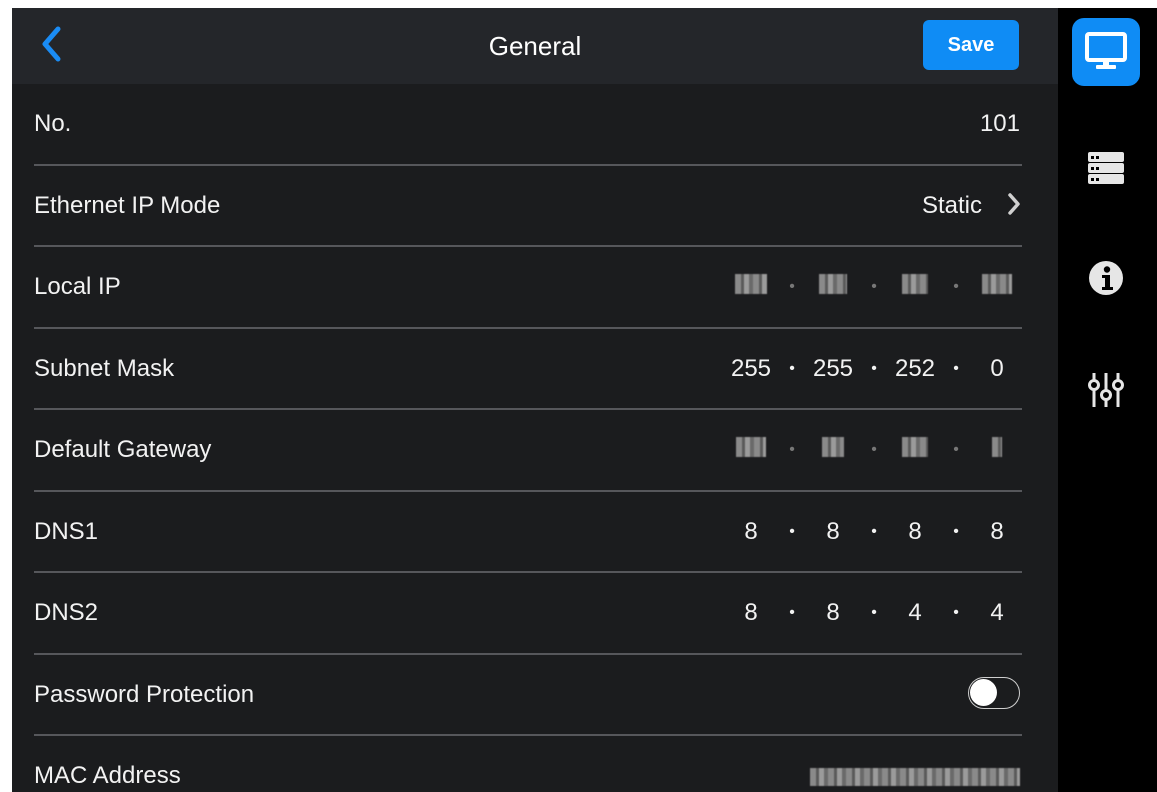 This screenshot has width=1157, height=792. What do you see at coordinates (971, 45) in the screenshot?
I see `save-button: Save` at bounding box center [971, 45].